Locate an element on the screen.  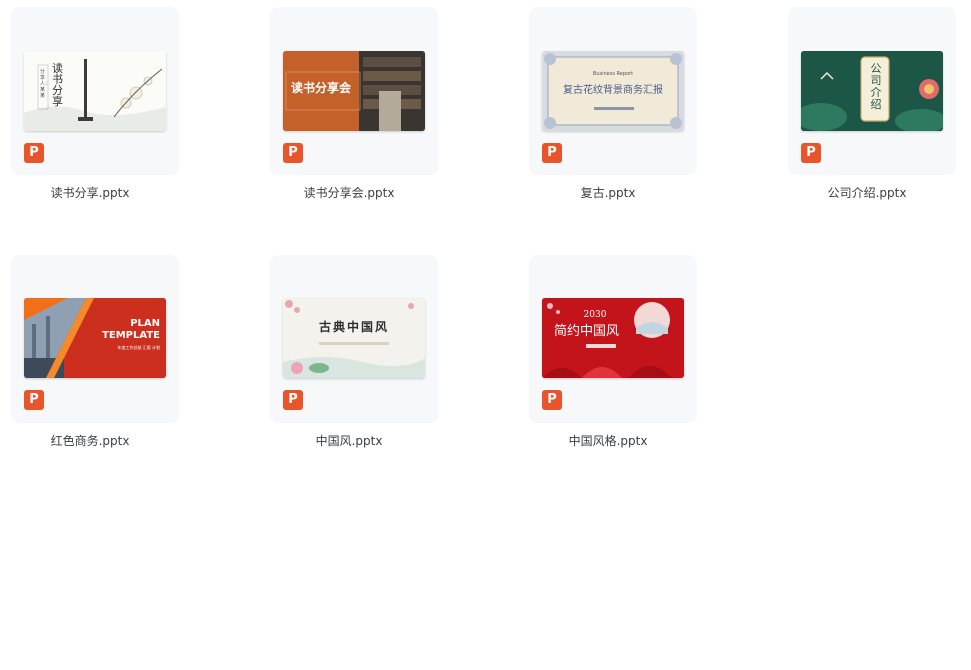
slide-thumbnail: 读书分享 分享人：某某 is located at coordinates (95, 91).